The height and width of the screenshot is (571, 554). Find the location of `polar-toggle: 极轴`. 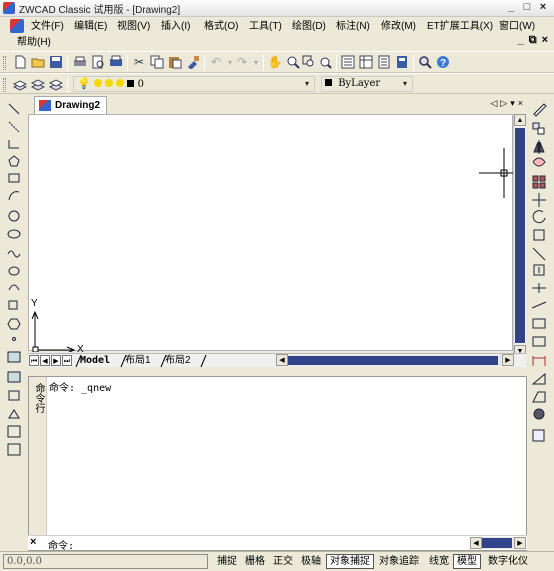

polar-toggle: 极轴 is located at coordinates (311, 561).